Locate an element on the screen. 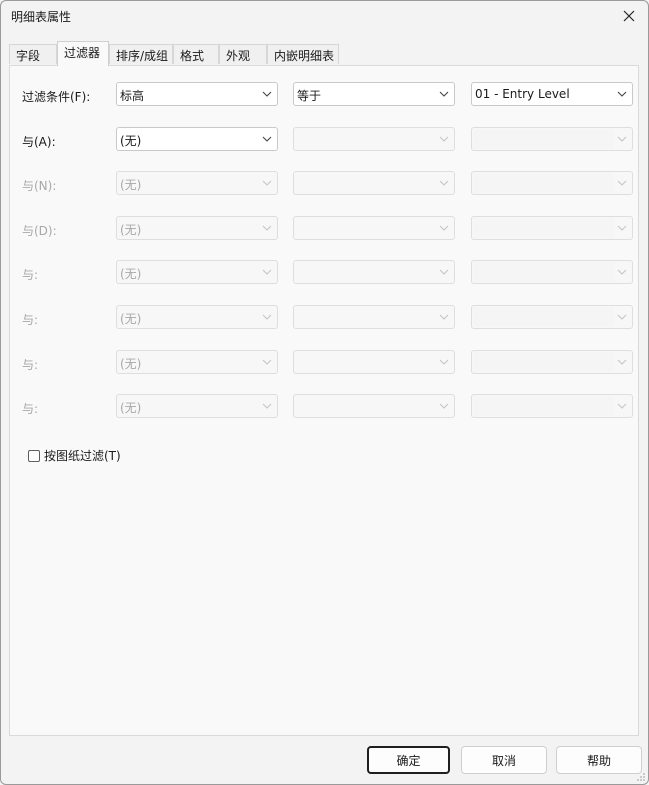  filter-operator-7-select is located at coordinates (374, 362).